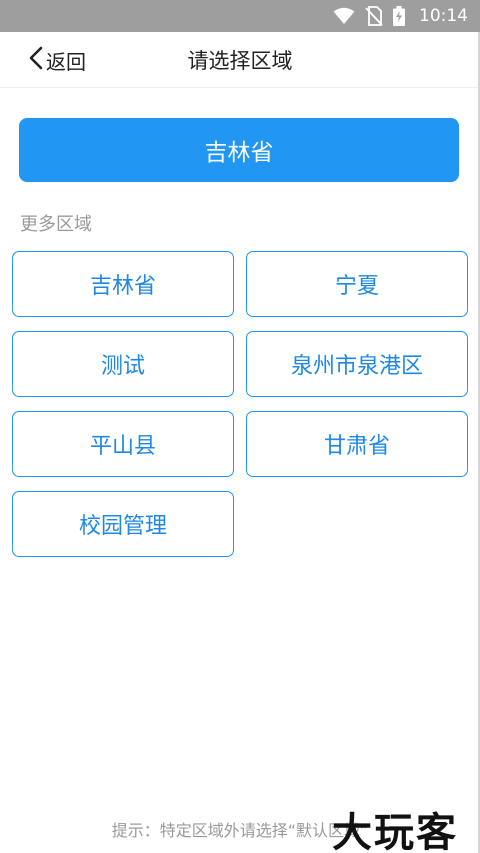 The height and width of the screenshot is (853, 480). Describe the element at coordinates (357, 364) in the screenshot. I see `region-button-quangang: 泉州市泉港区` at that location.